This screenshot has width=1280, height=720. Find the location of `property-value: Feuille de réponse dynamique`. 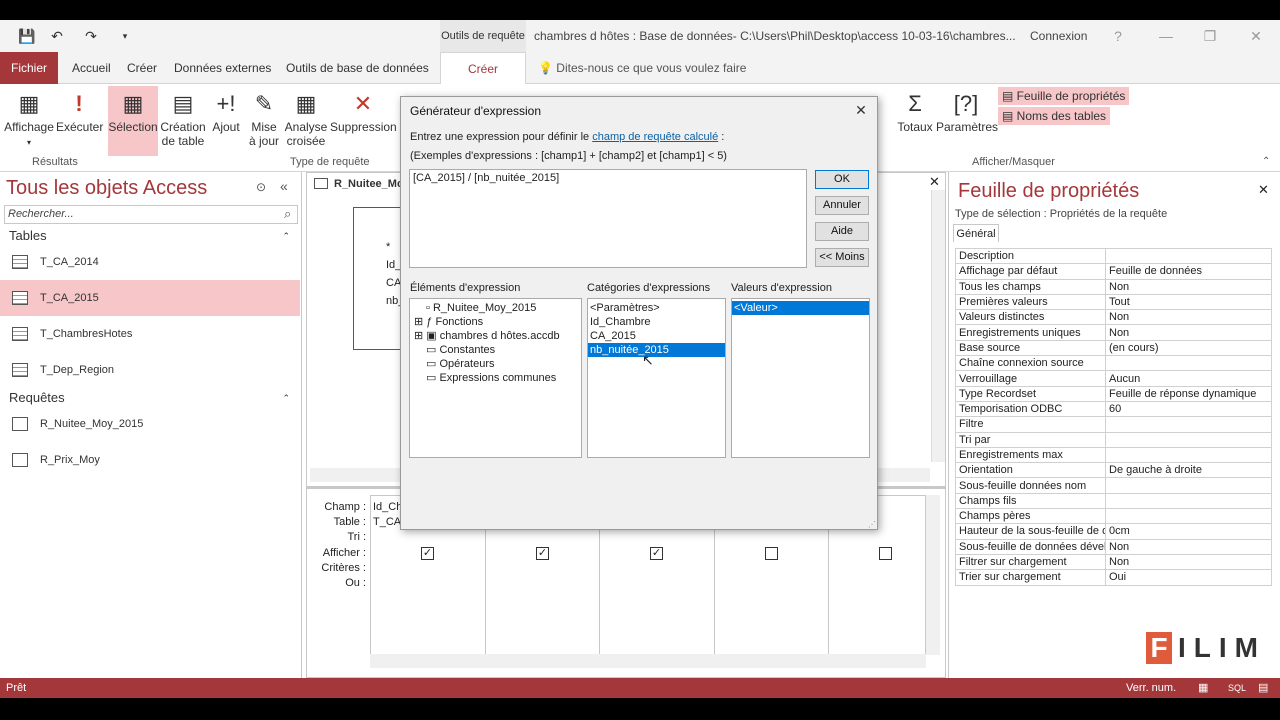

property-value: Feuille de réponse dynamique is located at coordinates (1188, 393).